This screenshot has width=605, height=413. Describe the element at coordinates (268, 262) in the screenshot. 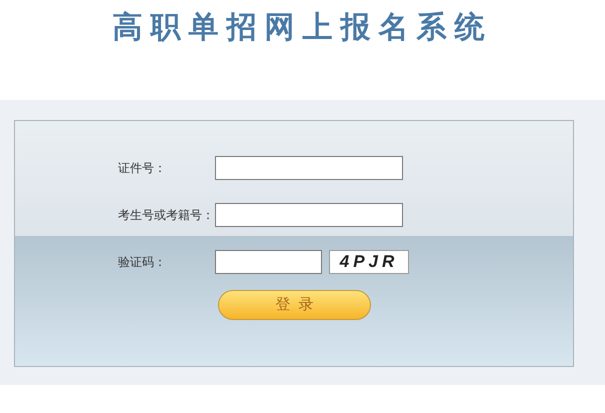

I see `captcha-field` at that location.